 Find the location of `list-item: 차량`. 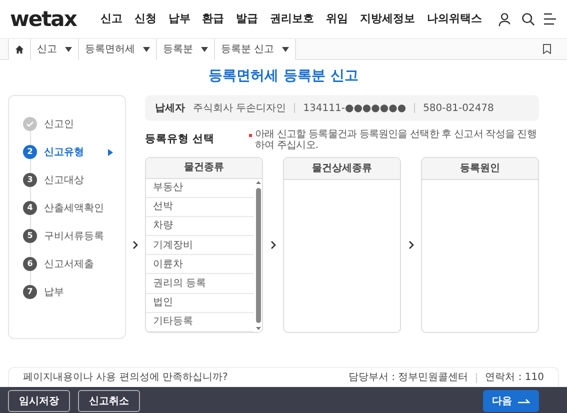

list-item: 차량 is located at coordinates (200, 226).